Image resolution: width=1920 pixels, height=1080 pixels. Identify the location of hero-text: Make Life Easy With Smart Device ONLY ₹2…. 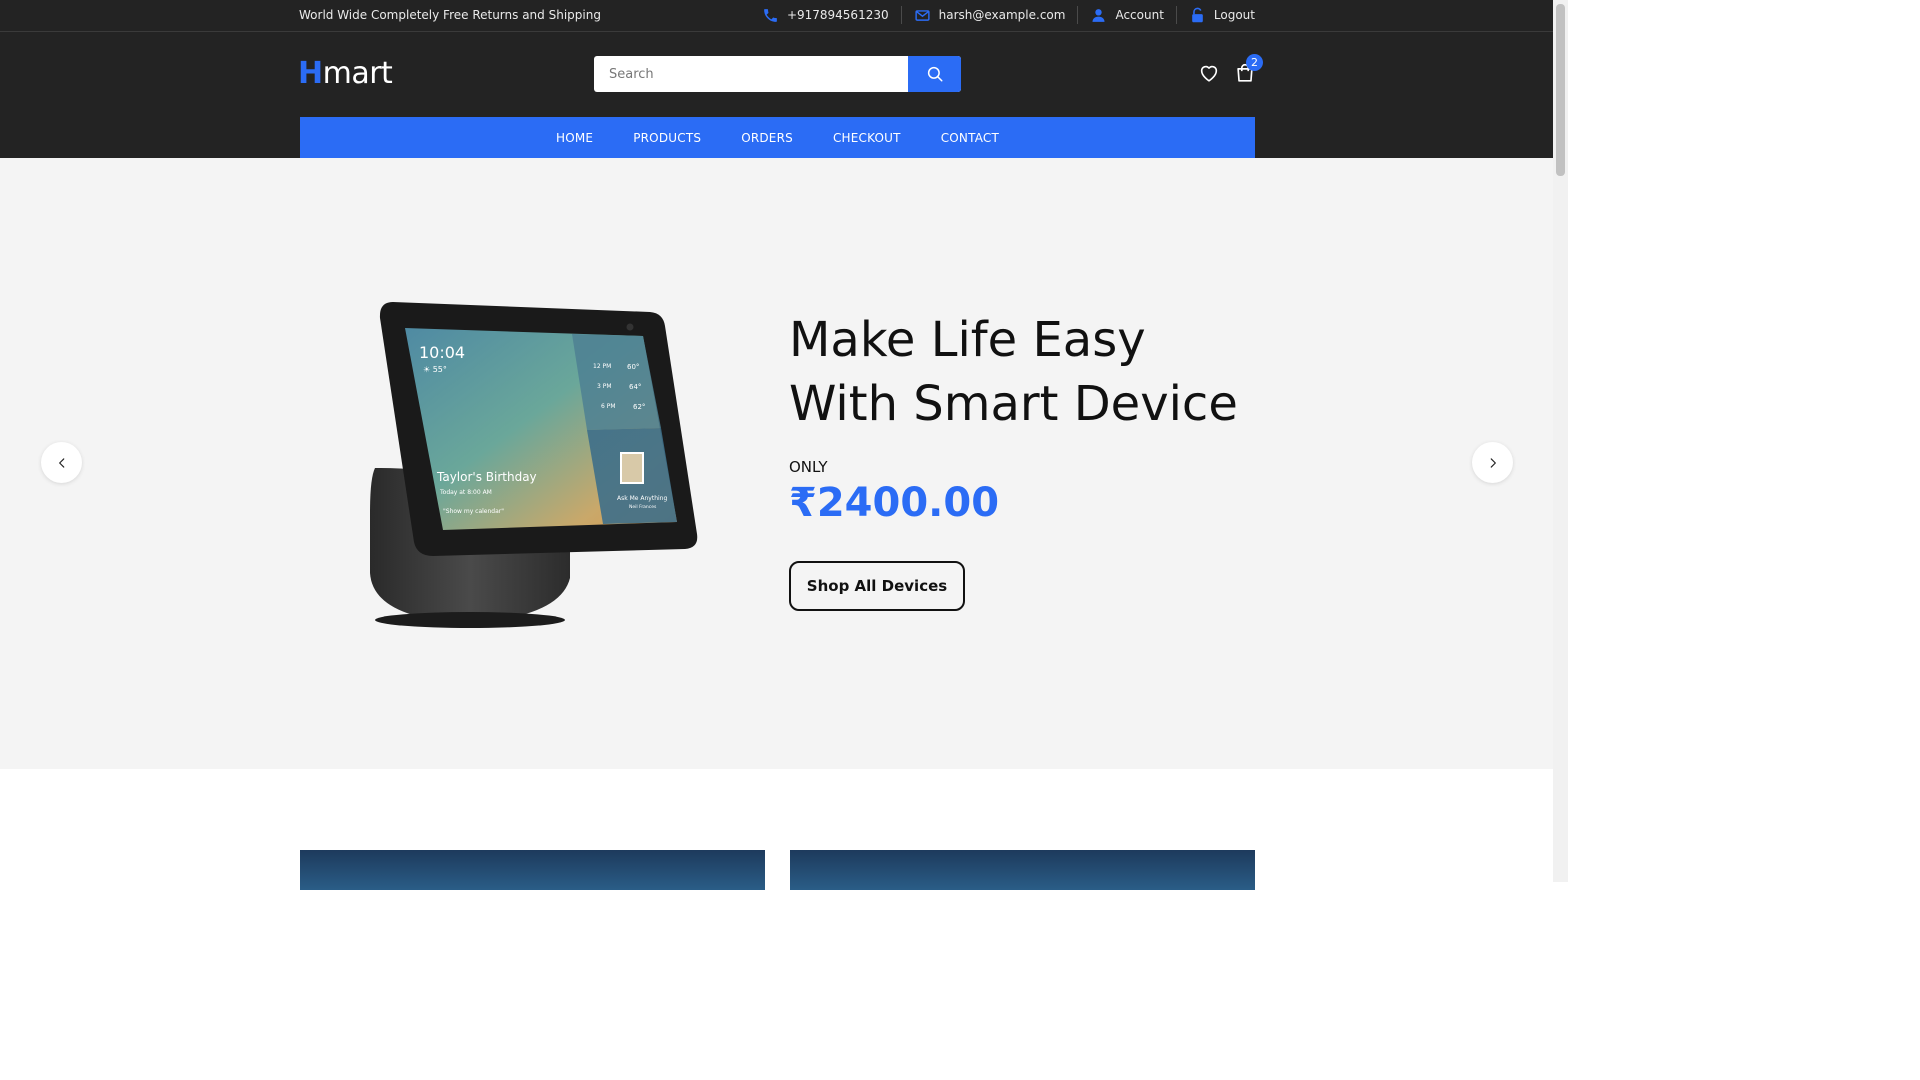
(1013, 417).